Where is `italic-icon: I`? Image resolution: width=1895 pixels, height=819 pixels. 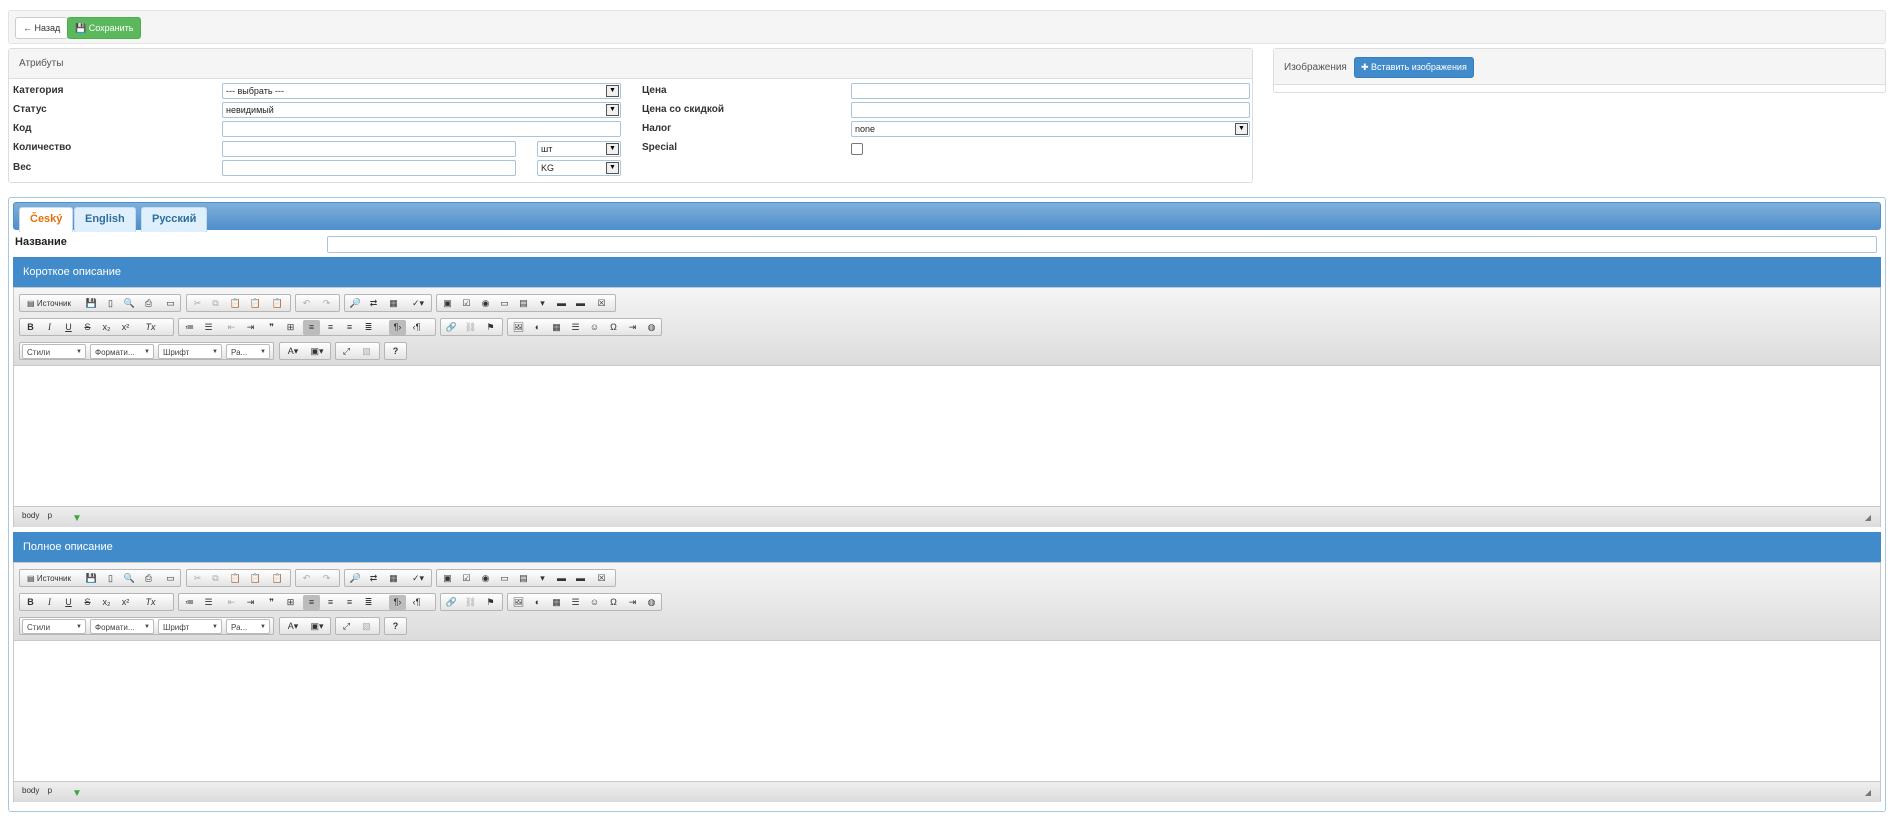 italic-icon: I is located at coordinates (49, 602).